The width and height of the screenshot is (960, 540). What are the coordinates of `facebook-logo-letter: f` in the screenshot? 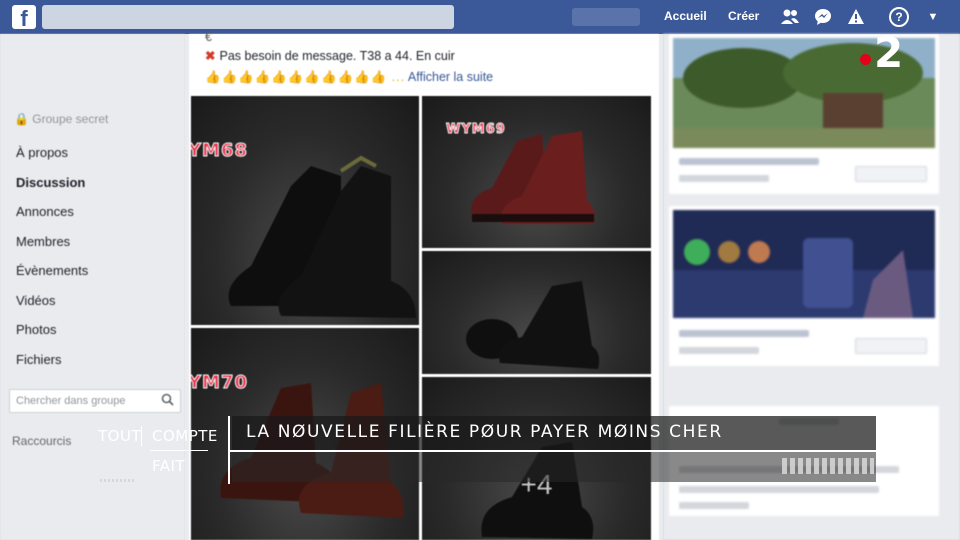 It's located at (24, 17).